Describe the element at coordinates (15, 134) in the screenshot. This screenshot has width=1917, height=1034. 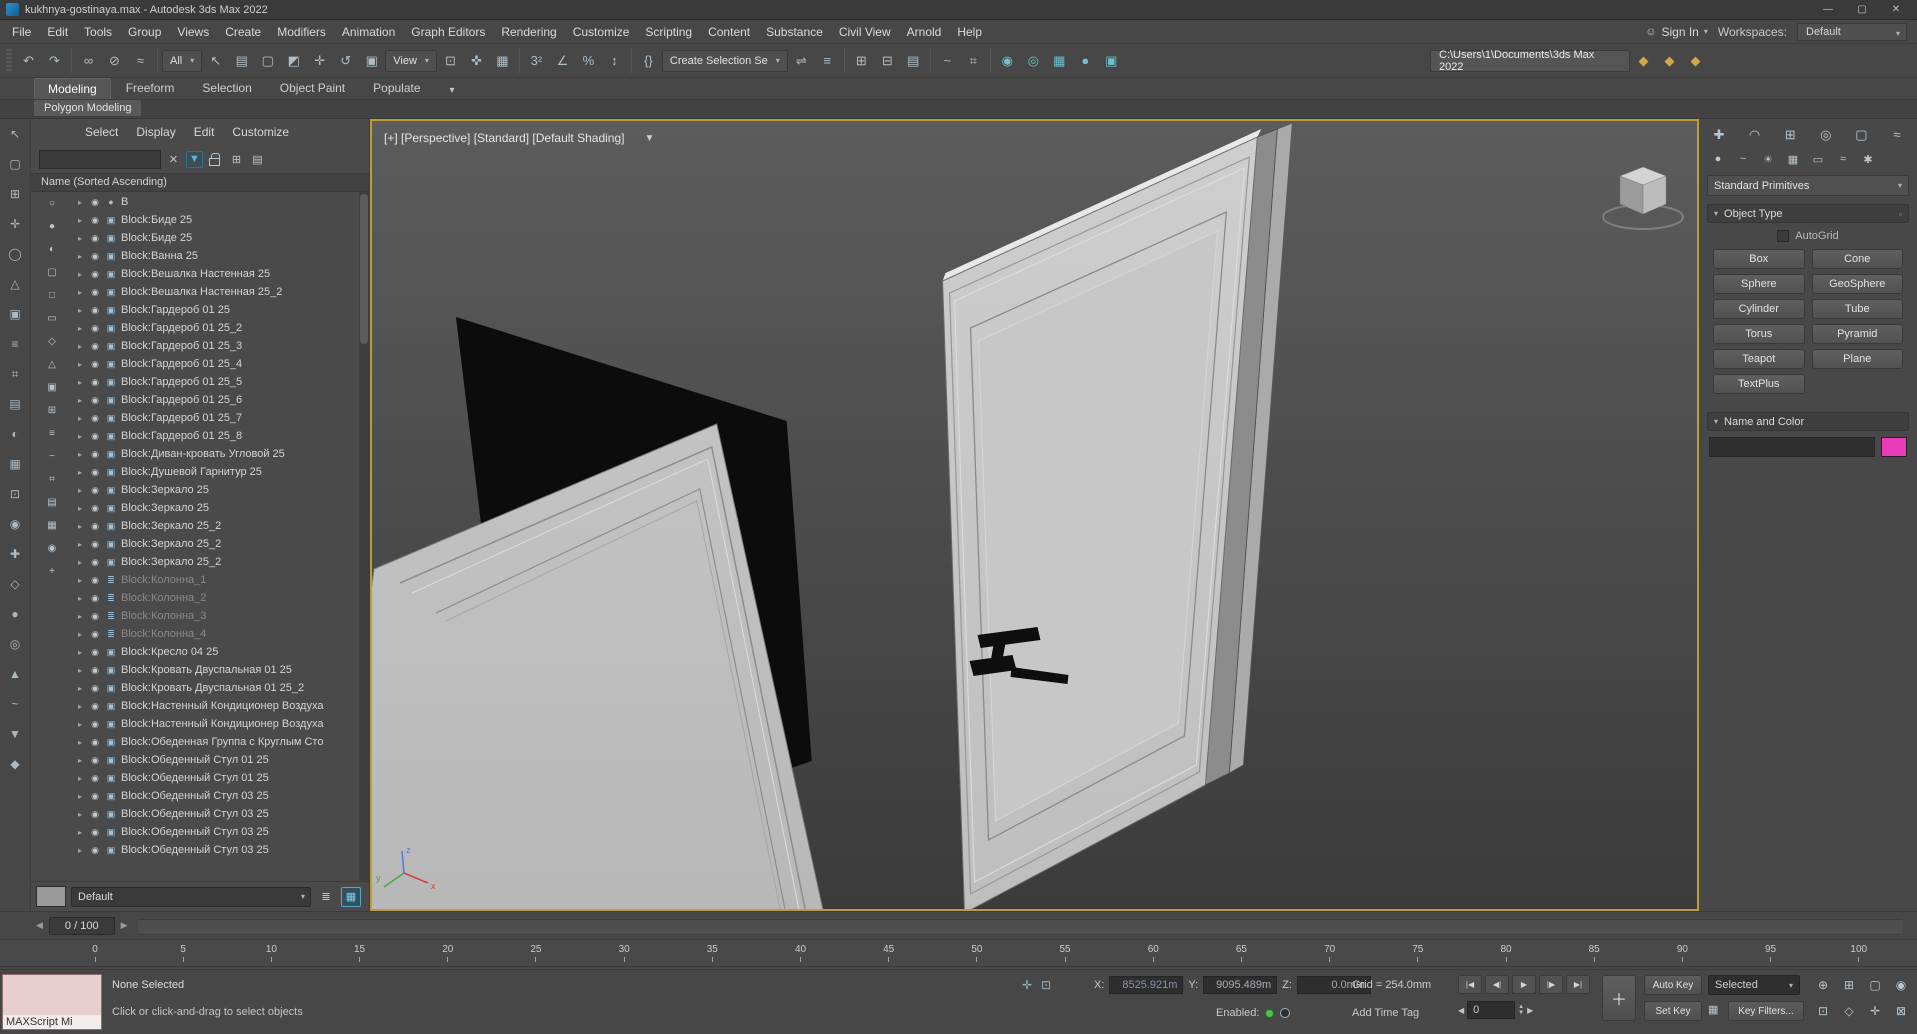
I see `left-dock-icon: ↖` at that location.